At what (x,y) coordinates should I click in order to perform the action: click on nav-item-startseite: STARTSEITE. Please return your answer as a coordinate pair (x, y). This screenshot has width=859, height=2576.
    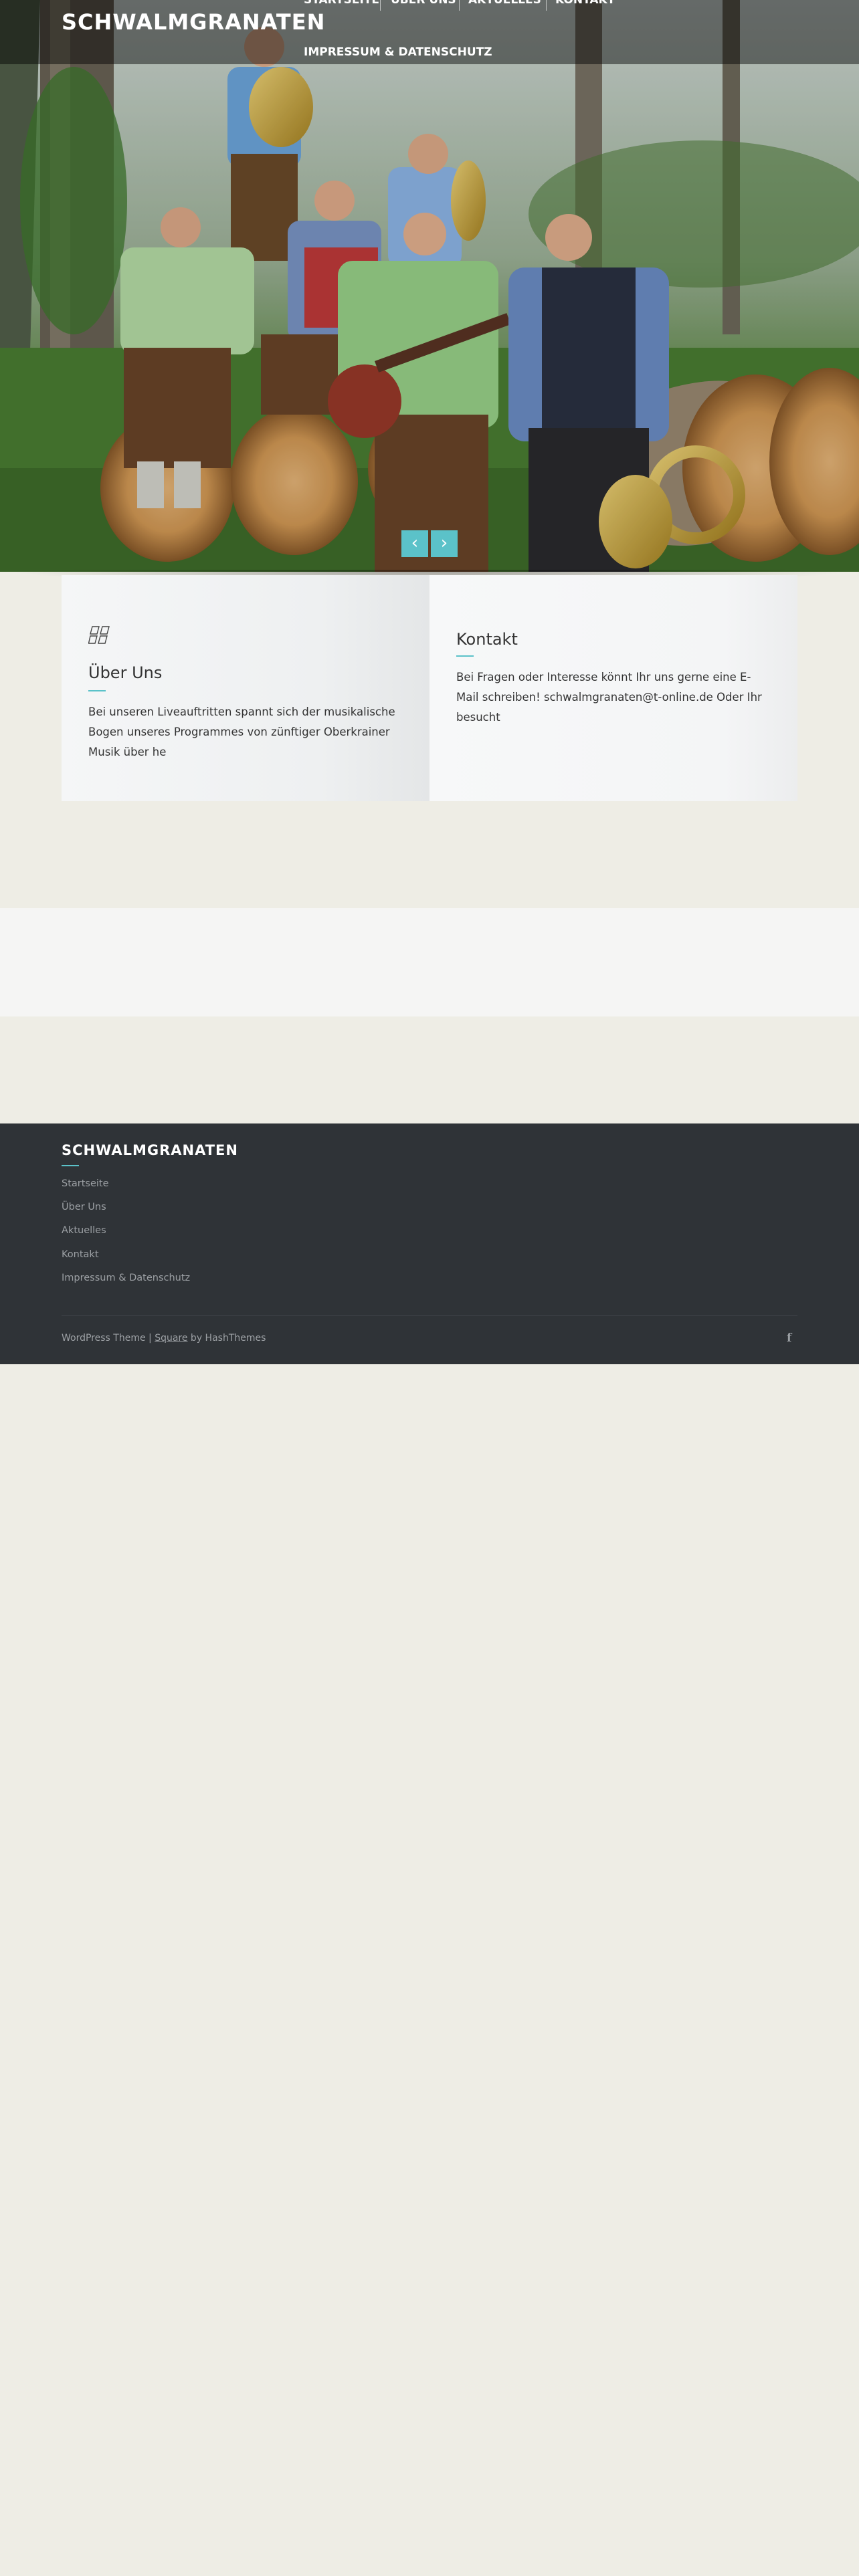
    Looking at the image, I should click on (341, 3).